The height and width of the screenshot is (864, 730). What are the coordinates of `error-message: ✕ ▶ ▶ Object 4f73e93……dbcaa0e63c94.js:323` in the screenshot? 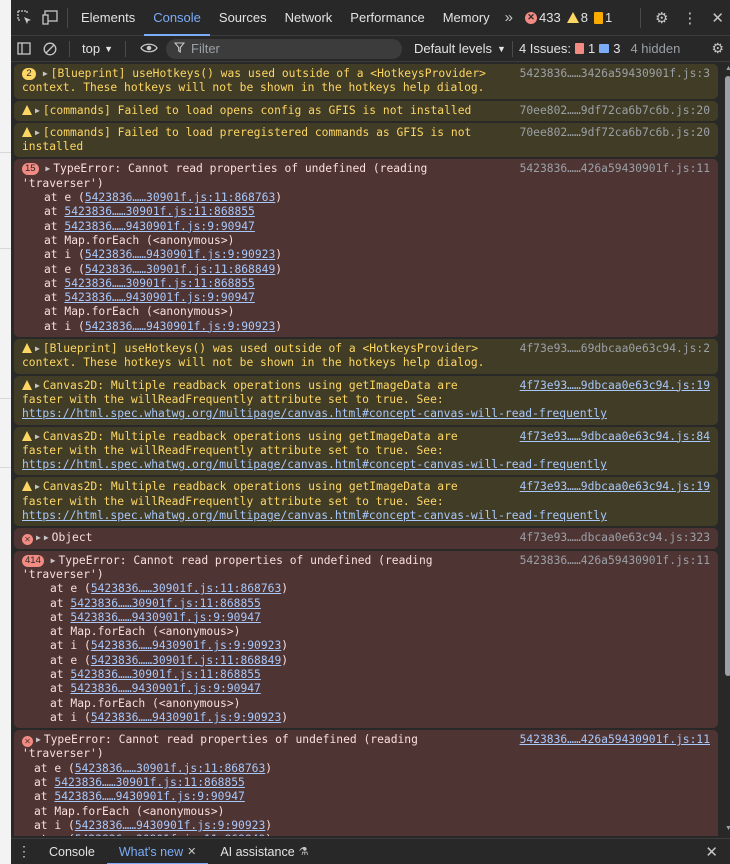 It's located at (366, 538).